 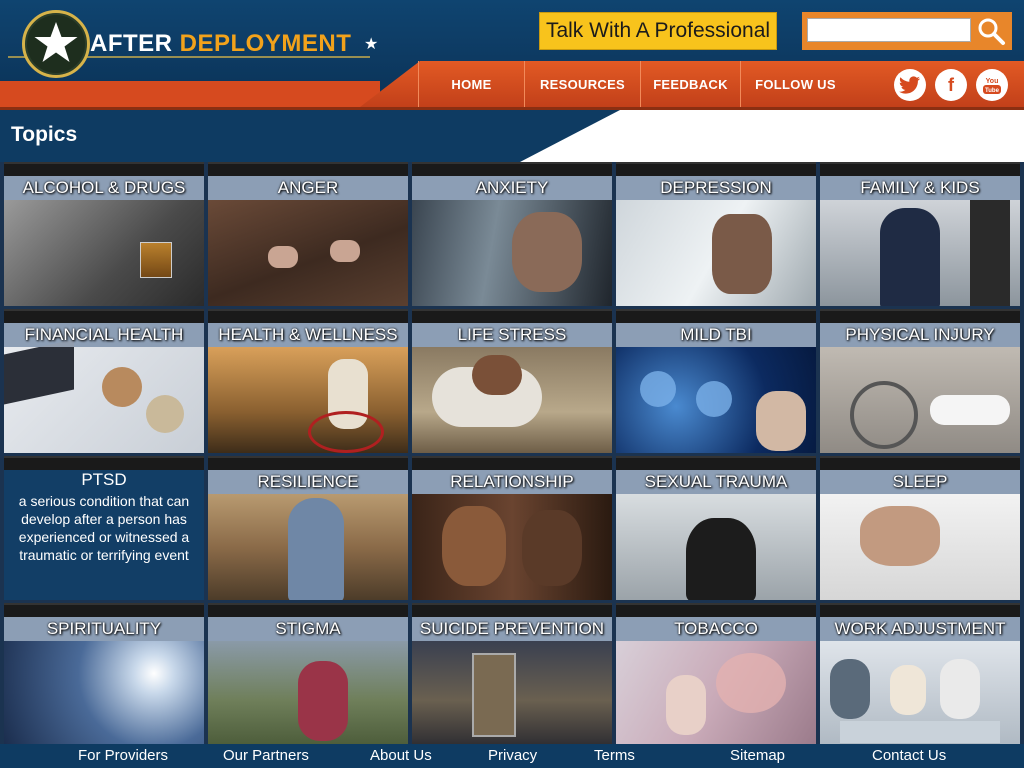 What do you see at coordinates (131, 43) in the screenshot?
I see `logo-word-after: AFTER` at bounding box center [131, 43].